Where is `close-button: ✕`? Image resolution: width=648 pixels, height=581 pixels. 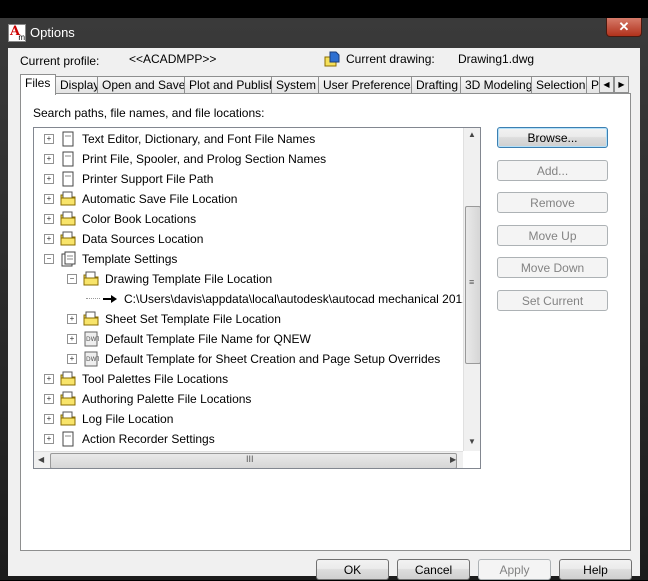
close-button: ✕ is located at coordinates (624, 27).